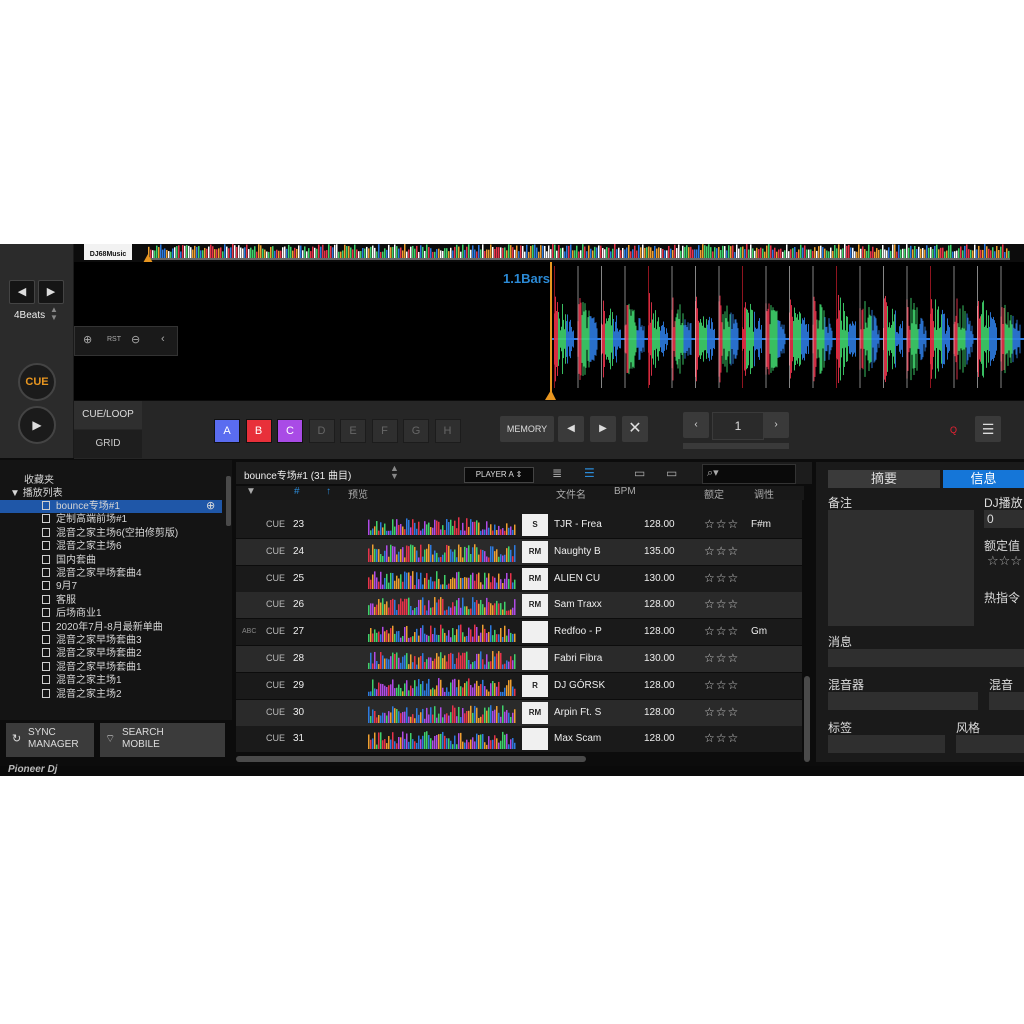 This screenshot has height=1024, width=1024. Describe the element at coordinates (61, 694) in the screenshot. I see `sidebar-item-playlist: 混音之家主场2` at that location.